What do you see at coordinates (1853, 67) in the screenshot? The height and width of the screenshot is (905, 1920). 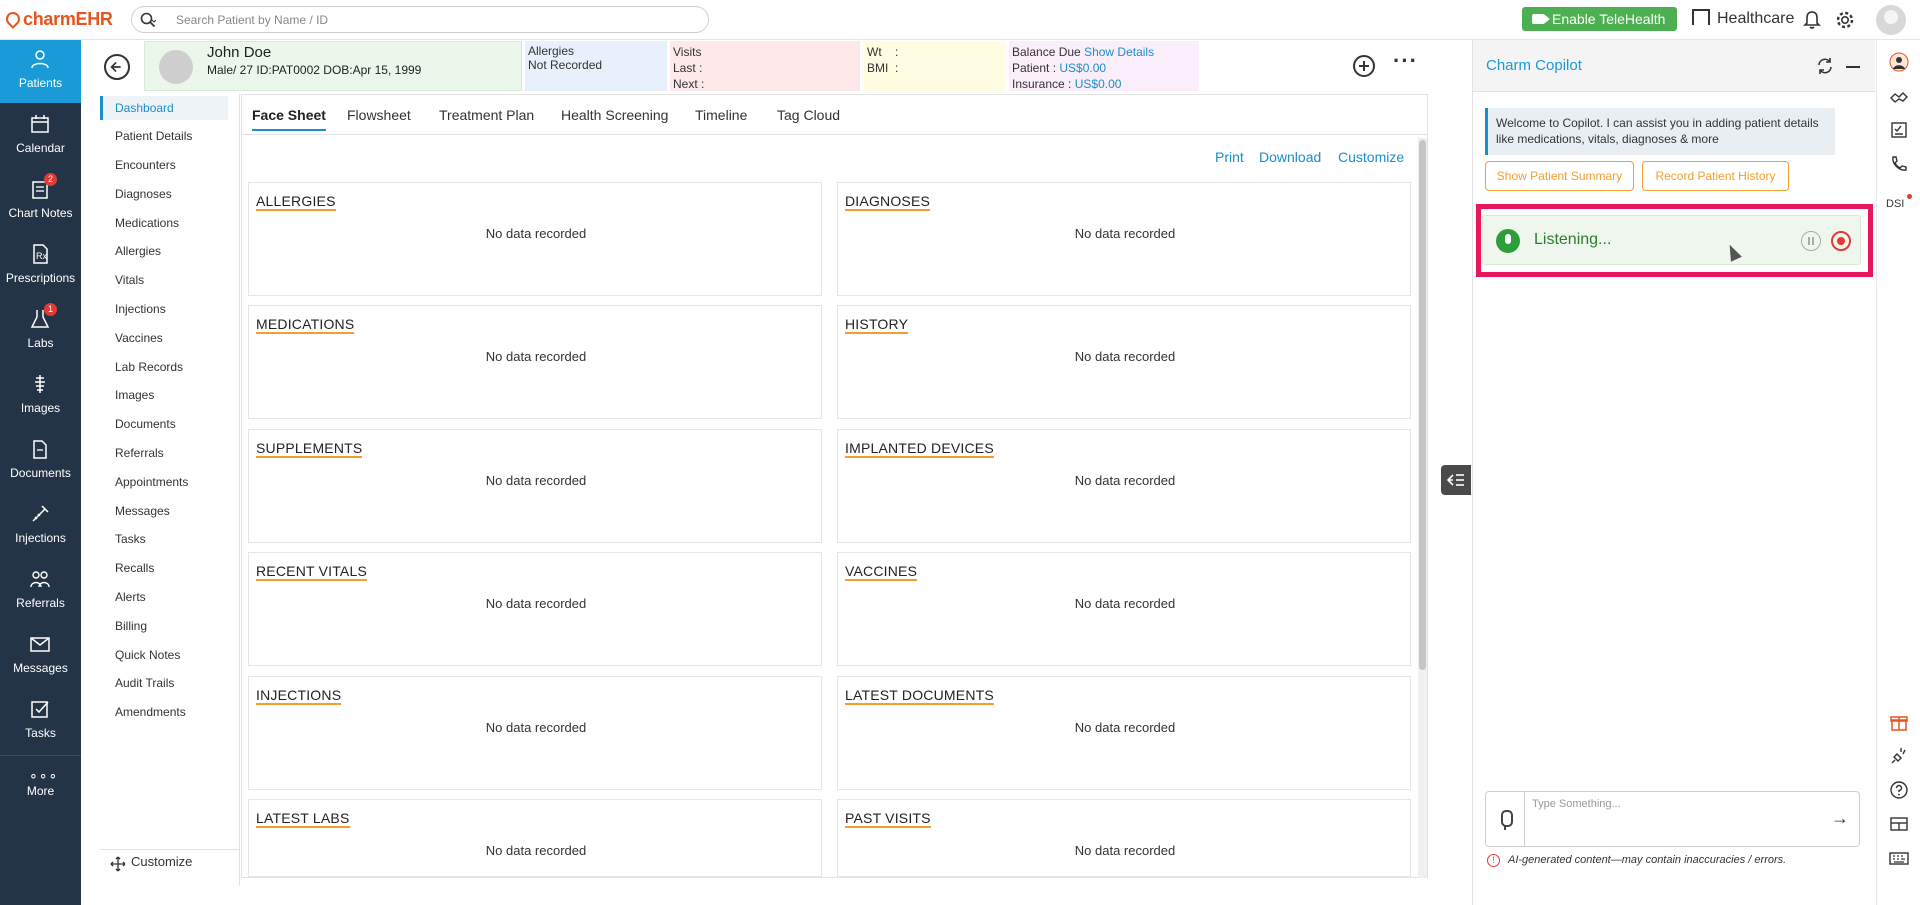 I see `minimize-icon` at bounding box center [1853, 67].